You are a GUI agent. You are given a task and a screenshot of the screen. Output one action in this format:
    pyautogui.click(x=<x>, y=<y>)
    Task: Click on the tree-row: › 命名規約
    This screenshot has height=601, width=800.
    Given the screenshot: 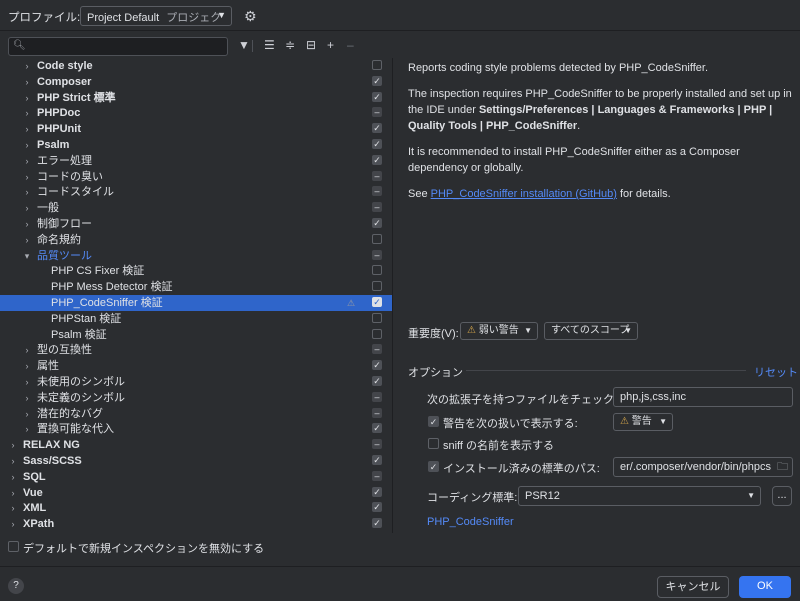 What is the action you would take?
    pyautogui.click(x=196, y=240)
    